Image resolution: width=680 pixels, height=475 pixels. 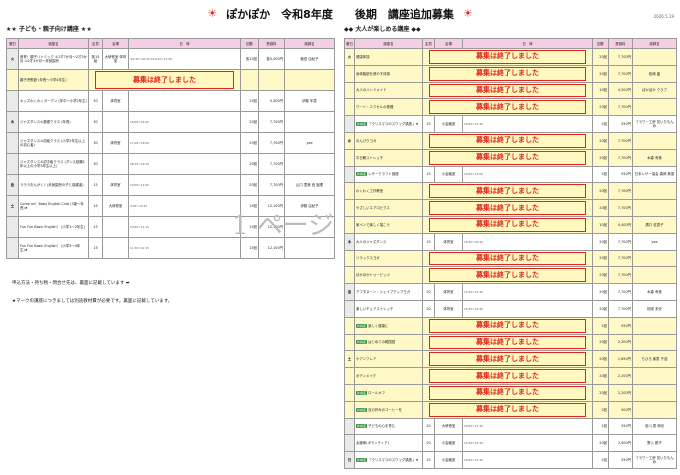 I want to click on count-cell, so click(x=249, y=80).